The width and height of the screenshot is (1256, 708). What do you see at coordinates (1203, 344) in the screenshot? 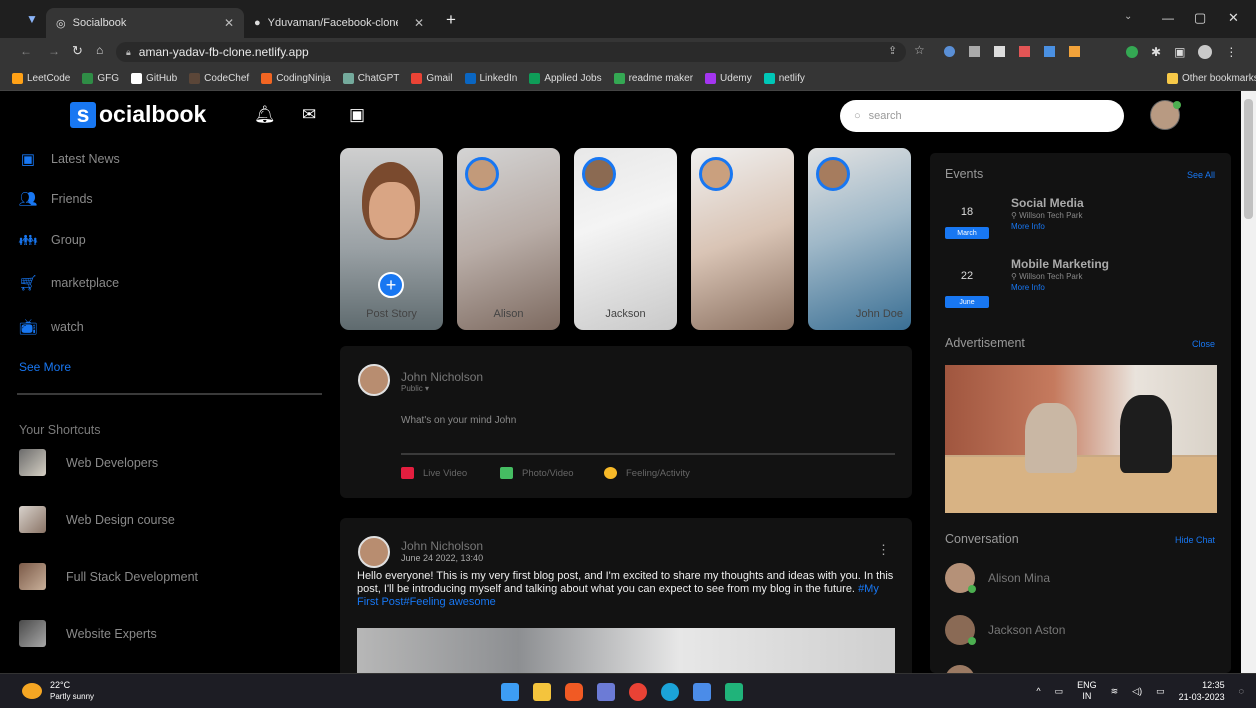
I see `close-ad-link: Close` at bounding box center [1203, 344].